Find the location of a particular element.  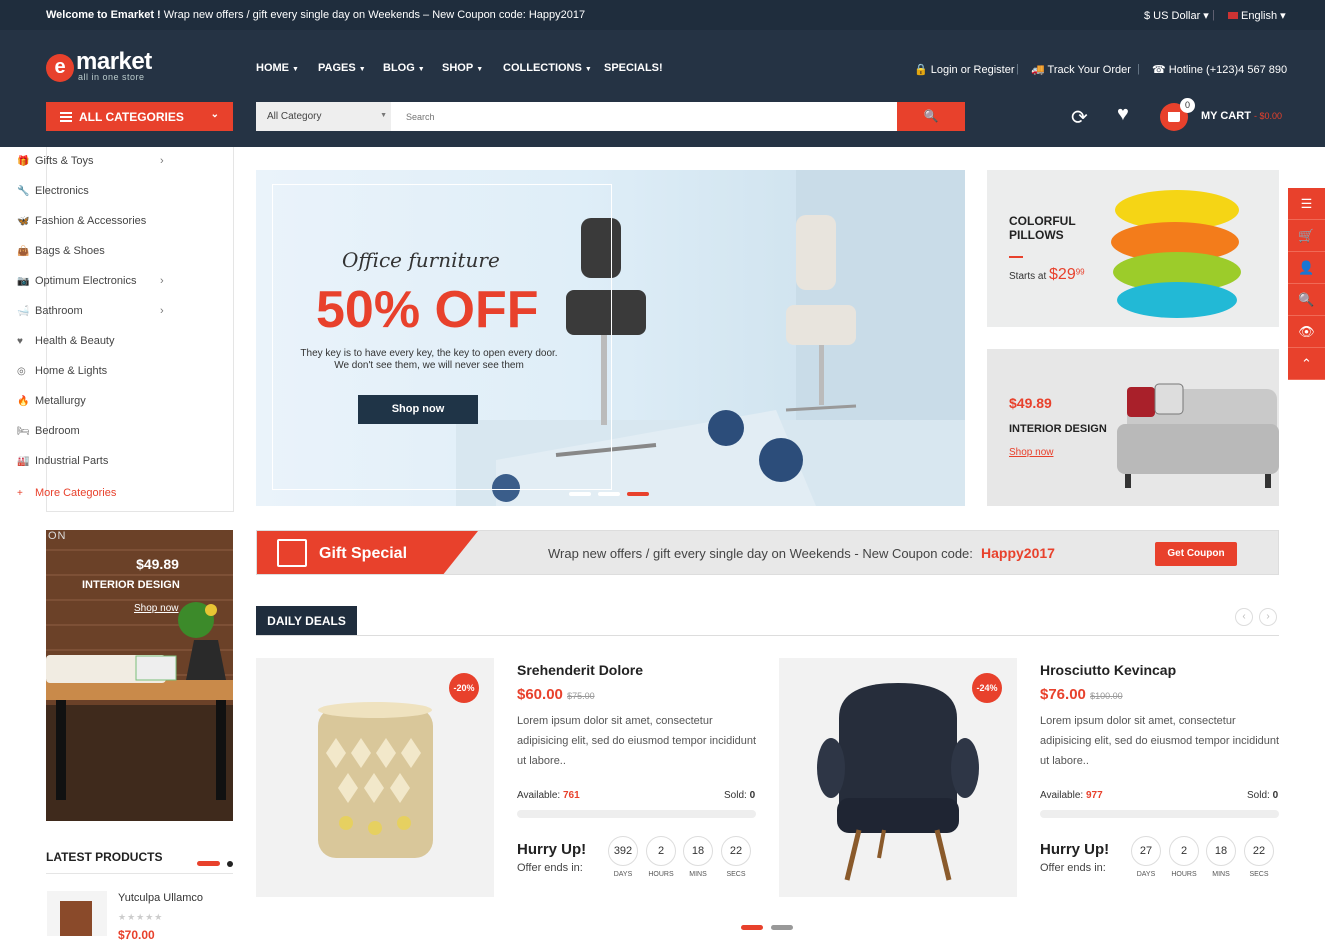

all-categories-button: ALL CATEGORIES ⌄ is located at coordinates (139, 116).